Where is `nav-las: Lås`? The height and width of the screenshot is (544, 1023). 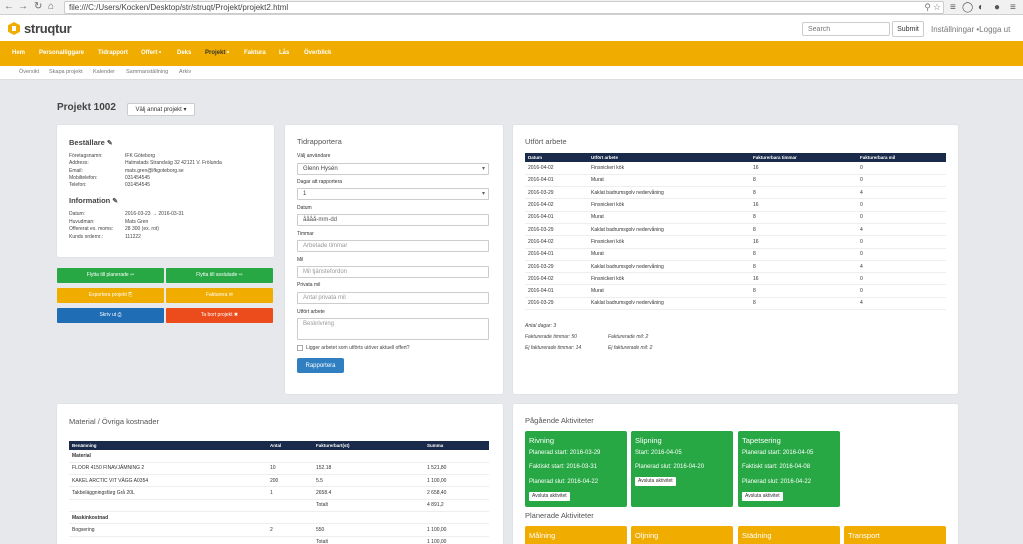 nav-las: Lås is located at coordinates (284, 53).